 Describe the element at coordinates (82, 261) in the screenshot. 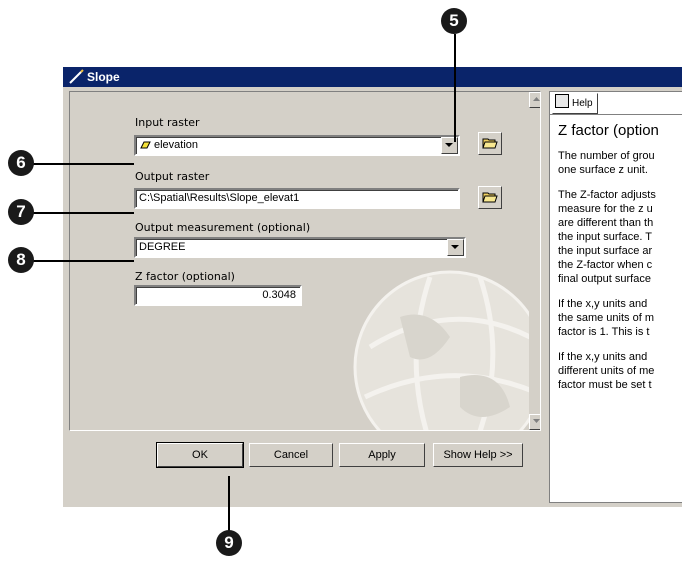

I see `callout-8-leader` at that location.